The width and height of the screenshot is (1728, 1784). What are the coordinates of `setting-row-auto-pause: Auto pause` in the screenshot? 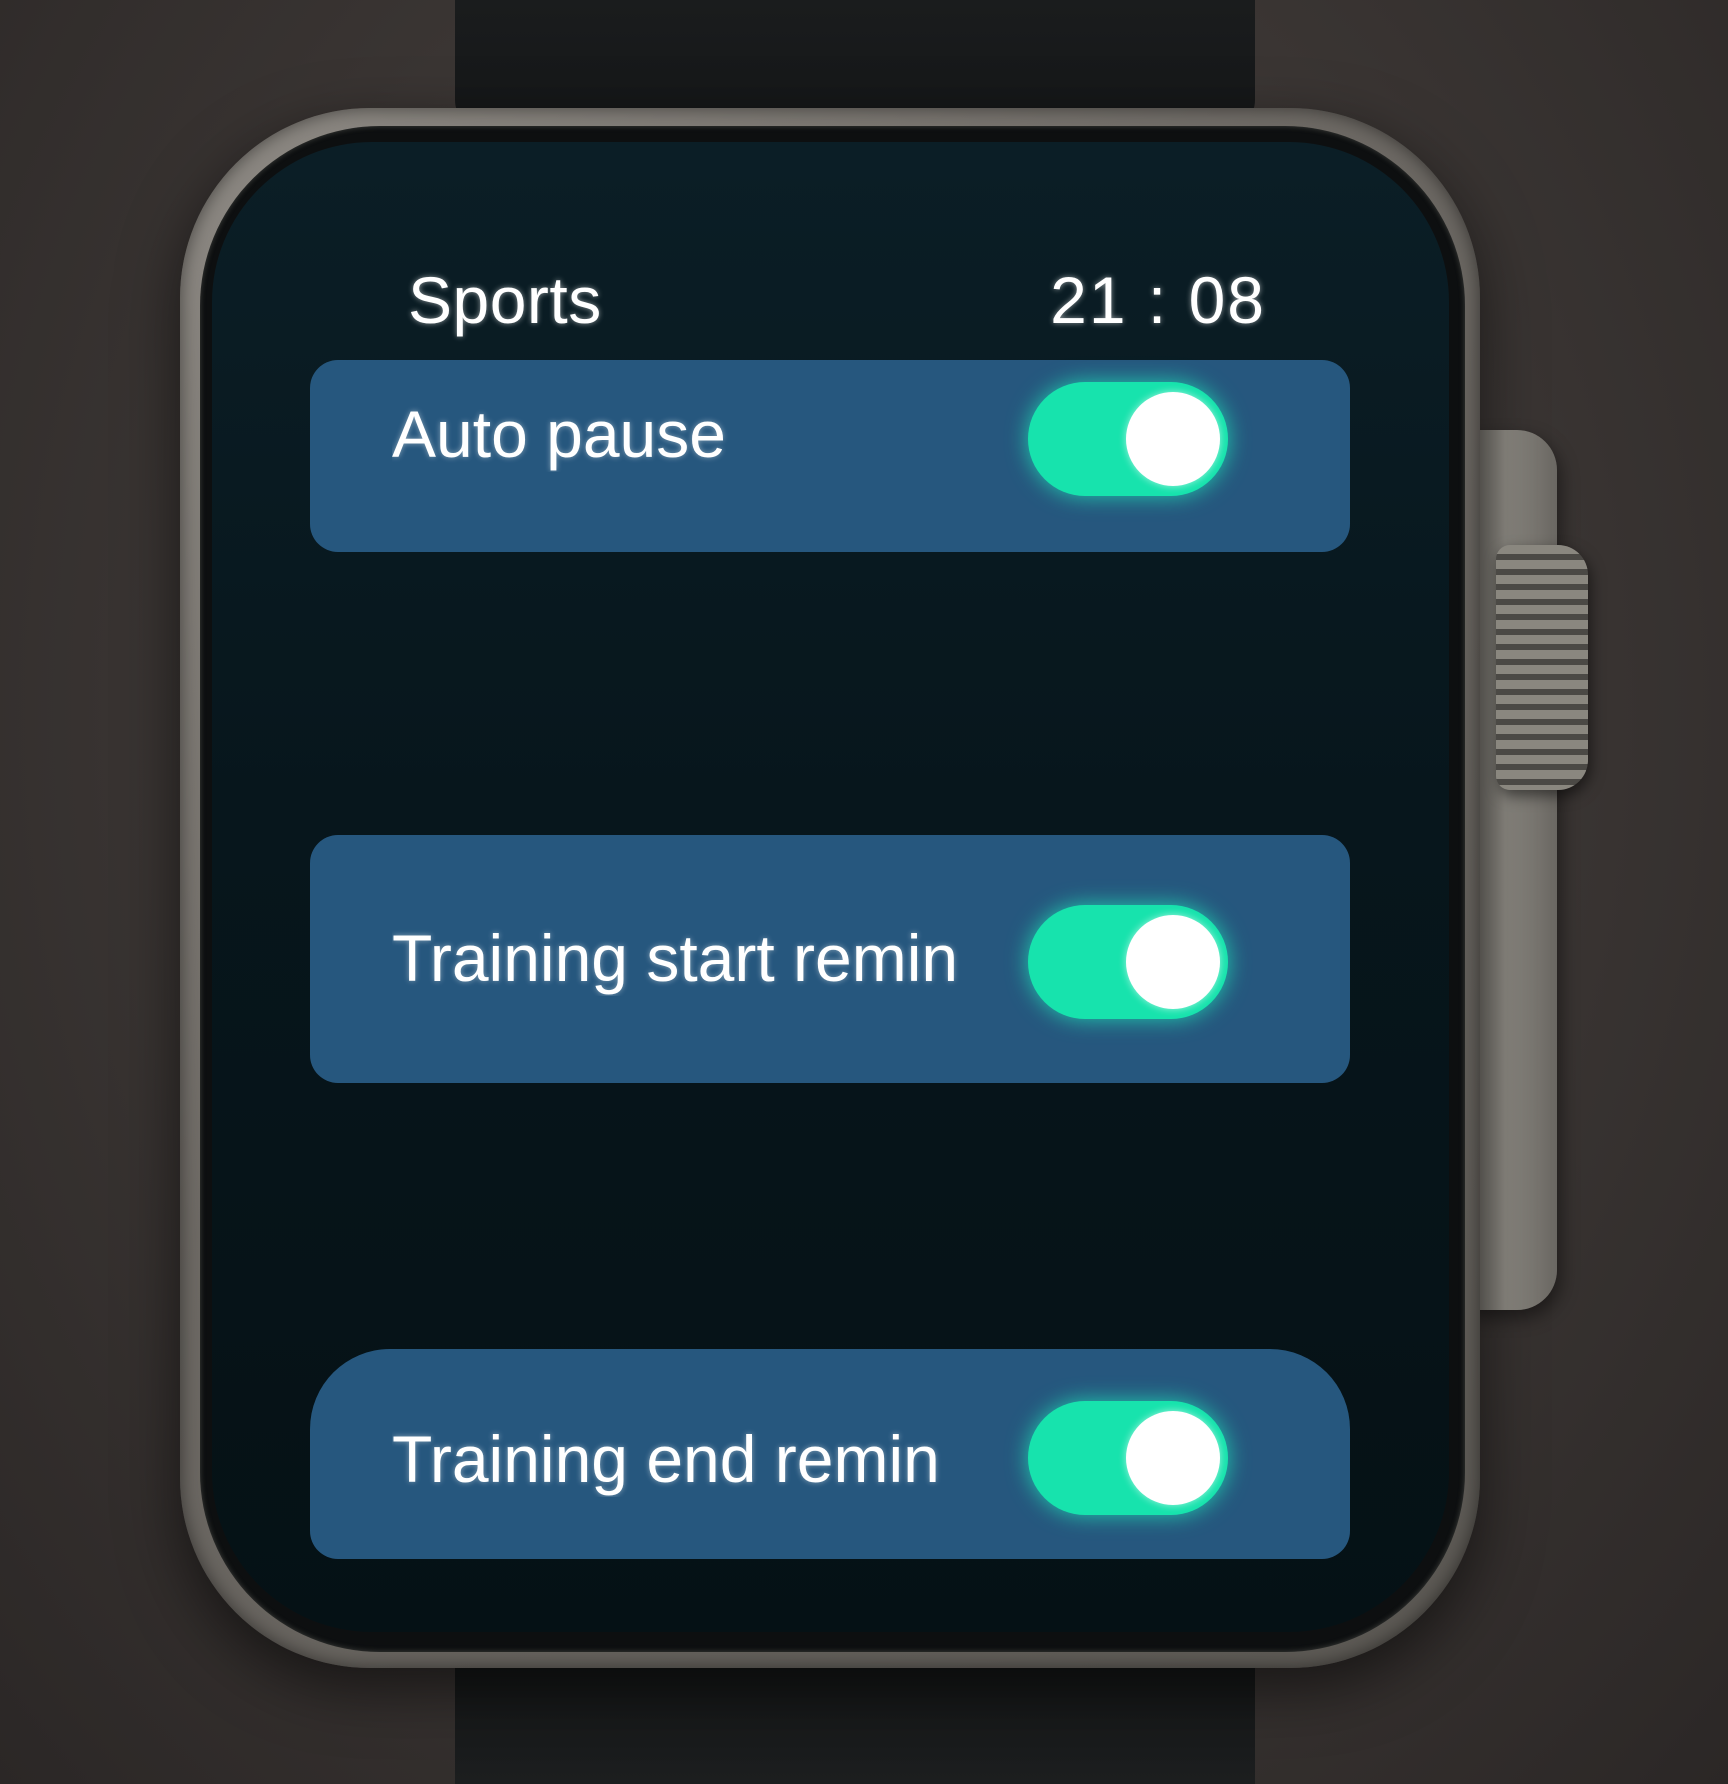 It's located at (830, 456).